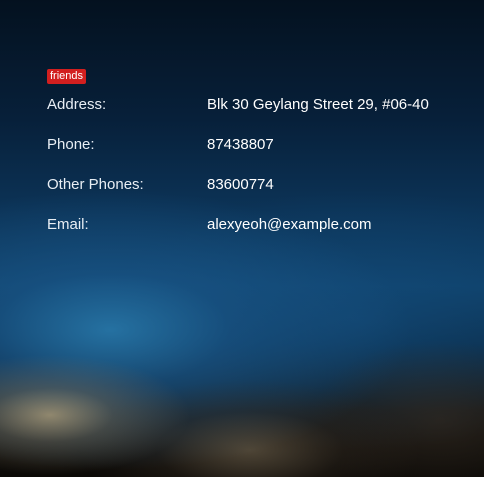  What do you see at coordinates (240, 144) in the screenshot?
I see `phone-value: 87438807` at bounding box center [240, 144].